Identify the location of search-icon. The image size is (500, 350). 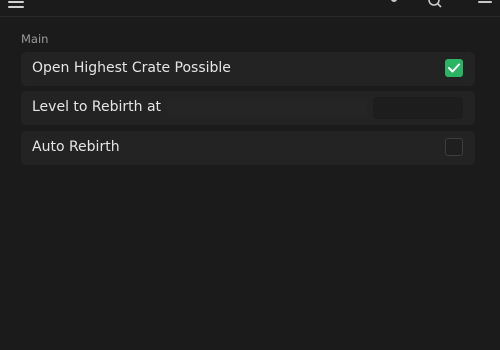
(436, 4).